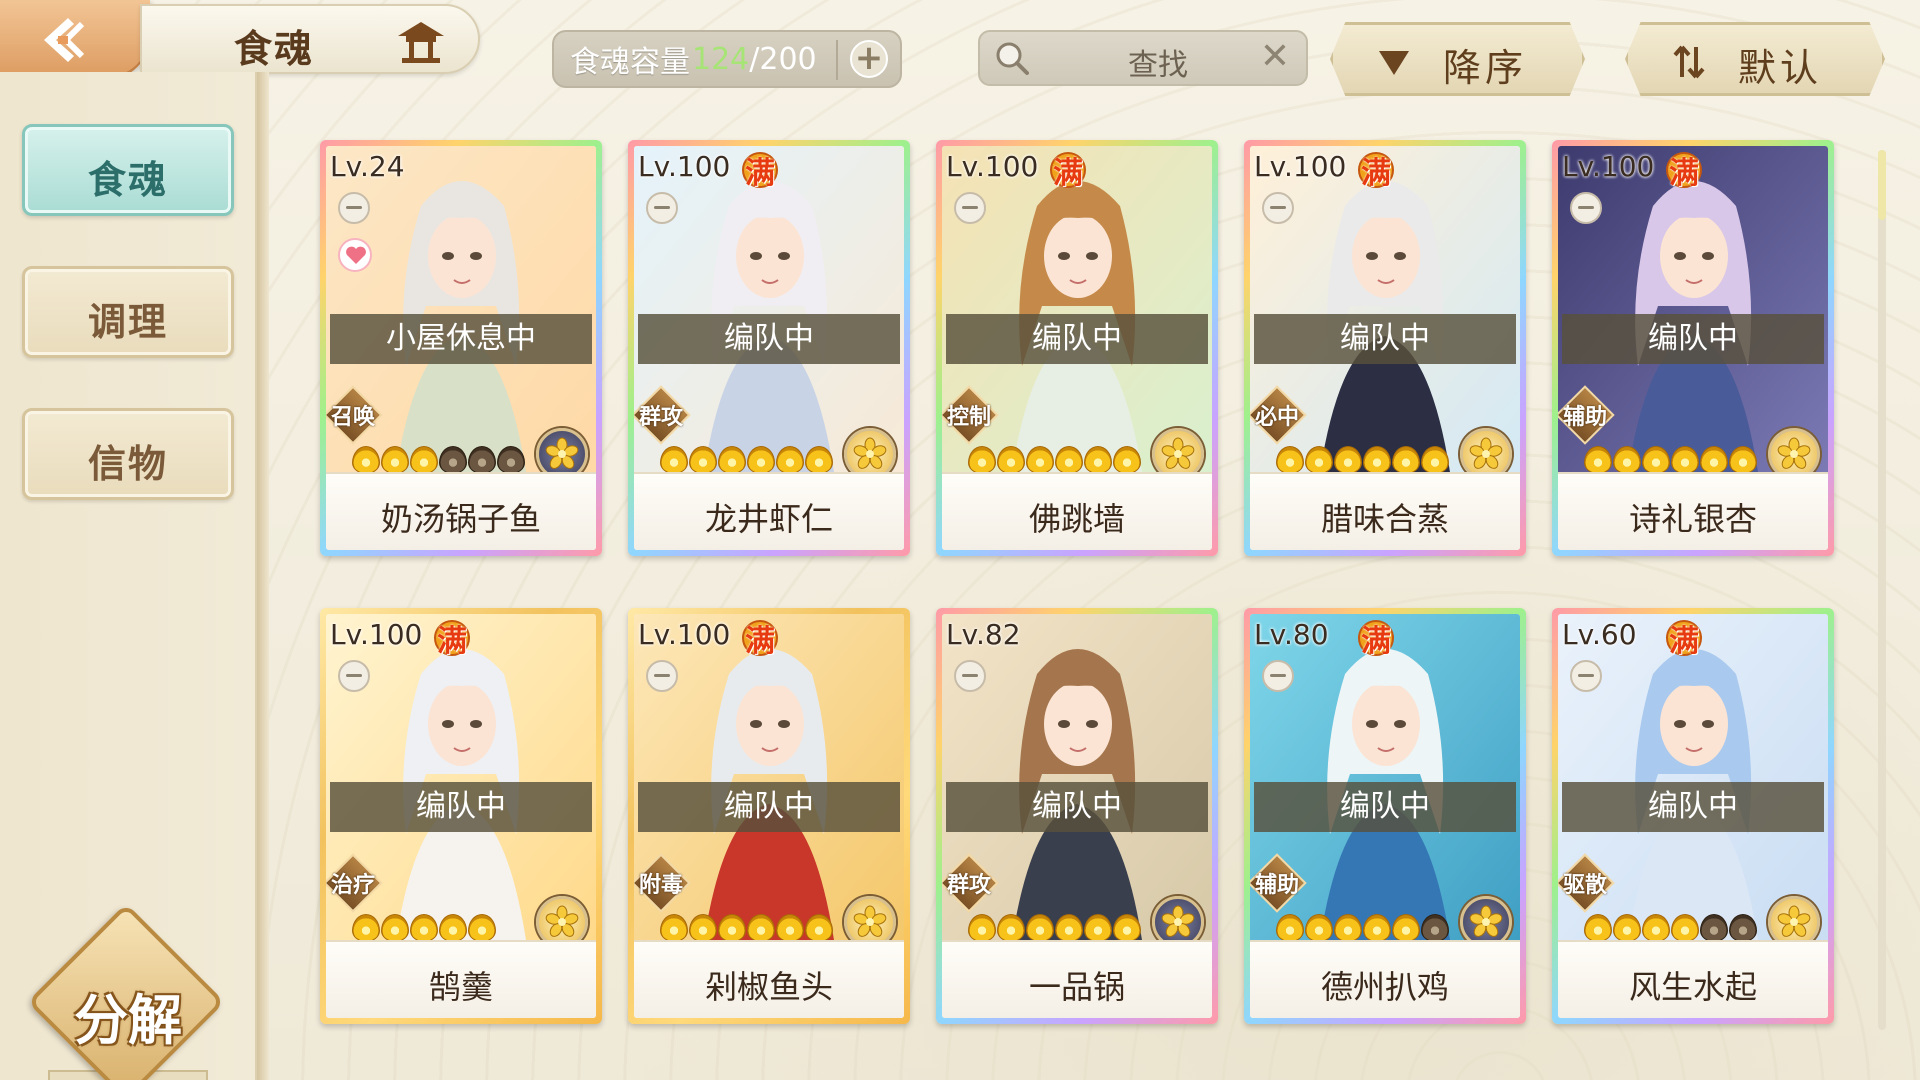  I want to click on sidebar-item-conditioning: 调理, so click(128, 312).